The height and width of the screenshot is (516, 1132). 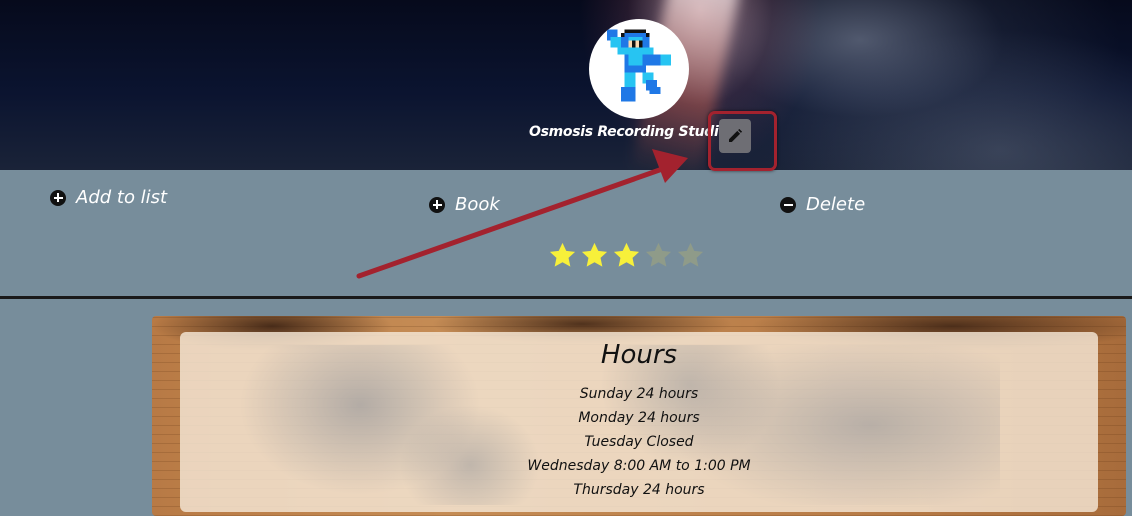 What do you see at coordinates (628, 132) in the screenshot?
I see `studio-name: Osmosis Recording Studio` at bounding box center [628, 132].